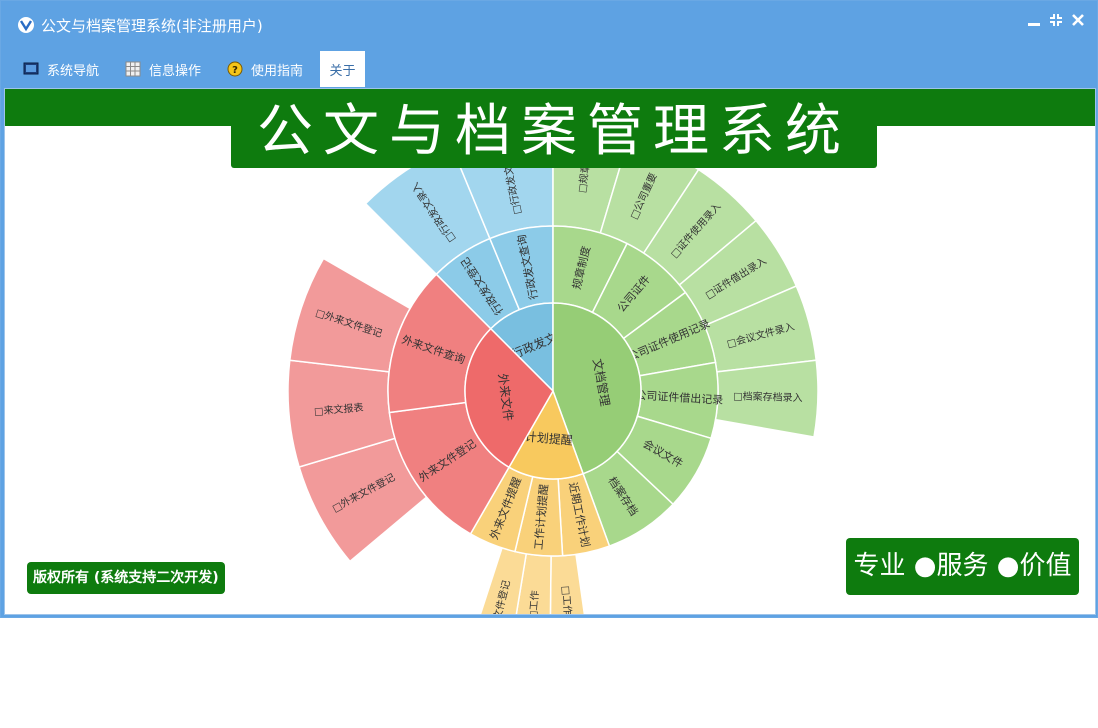  I want to click on restore-icon, so click(1056, 20).